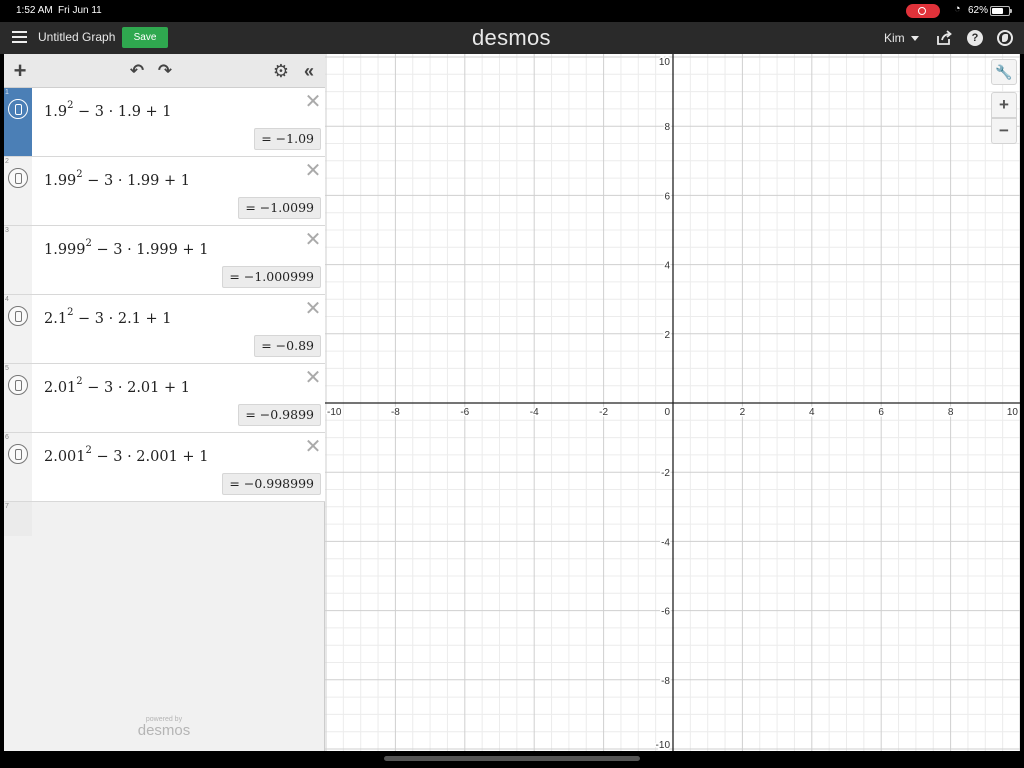 The height and width of the screenshot is (768, 1024). Describe the element at coordinates (34, 10) in the screenshot. I see `status-time: 1:52 AM` at that location.